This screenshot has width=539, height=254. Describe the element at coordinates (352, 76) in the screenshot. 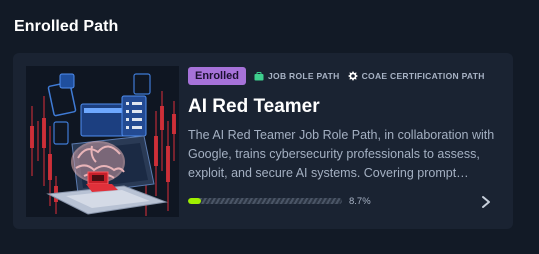

I see `gear-badge-icon` at that location.